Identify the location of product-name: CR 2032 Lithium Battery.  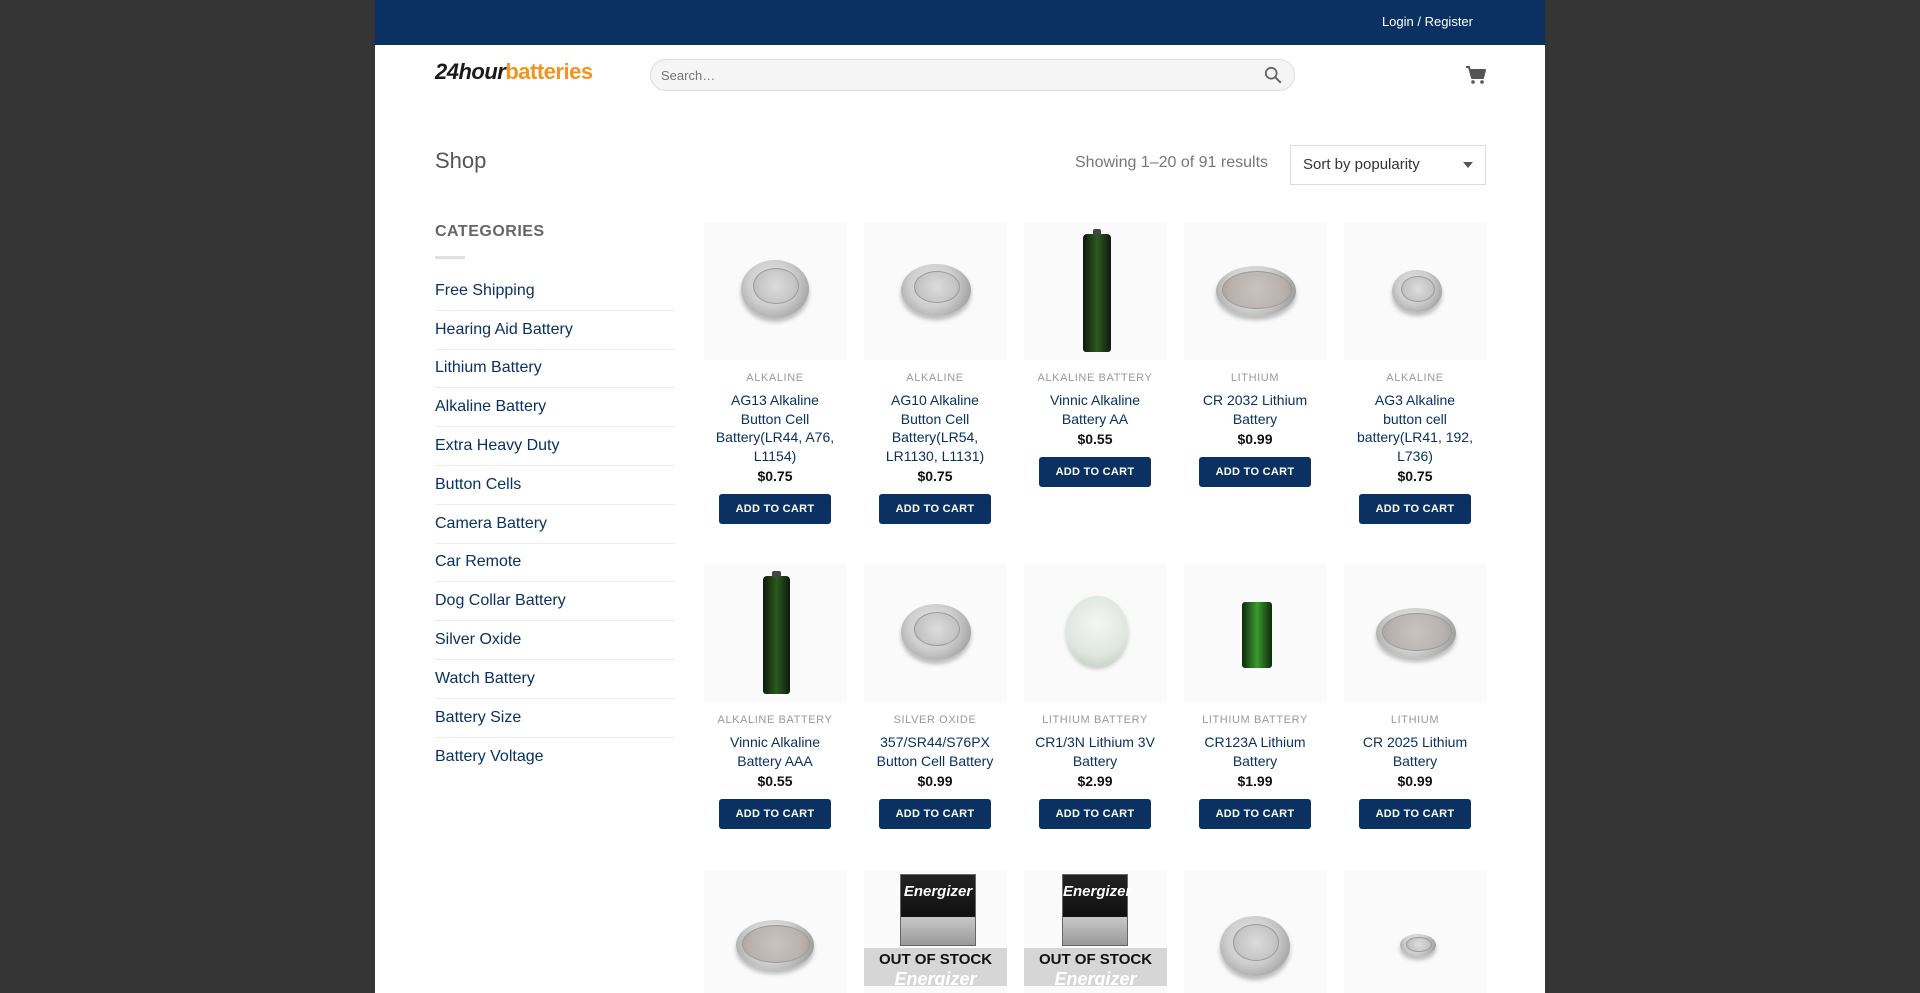
(1255, 409).